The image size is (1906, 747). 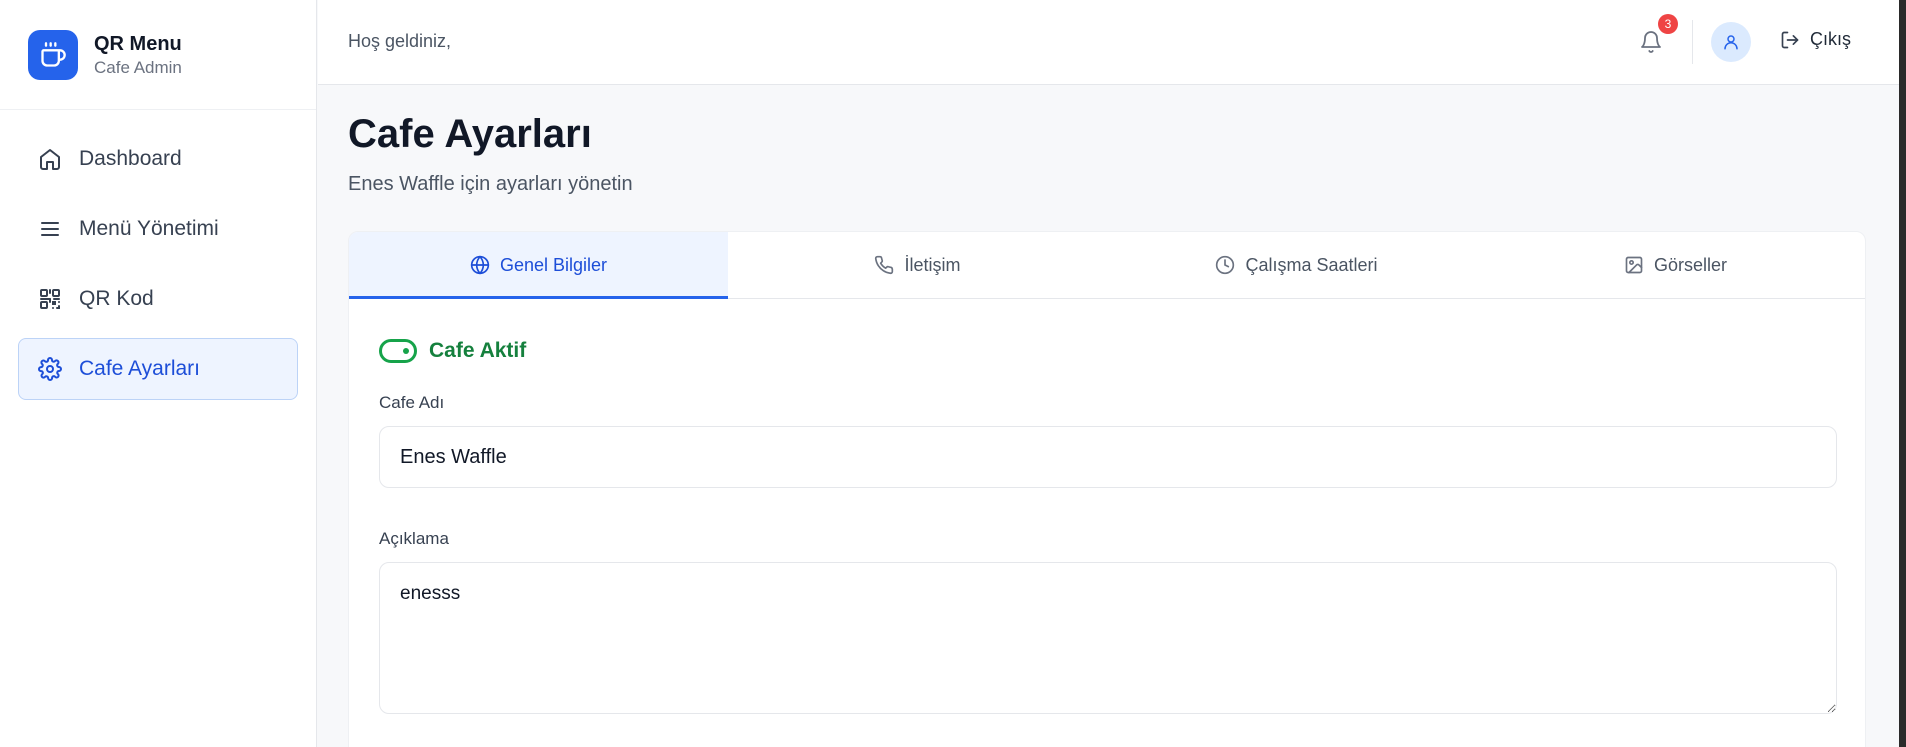 I want to click on logout-button: Çıkış, so click(x=1815, y=39).